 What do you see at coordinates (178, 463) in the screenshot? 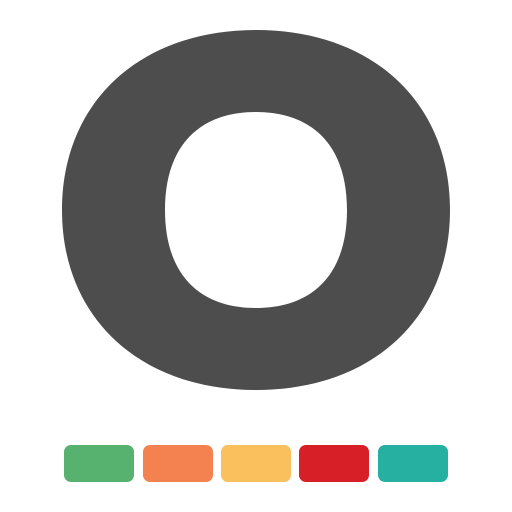
I see `swatch-orange` at bounding box center [178, 463].